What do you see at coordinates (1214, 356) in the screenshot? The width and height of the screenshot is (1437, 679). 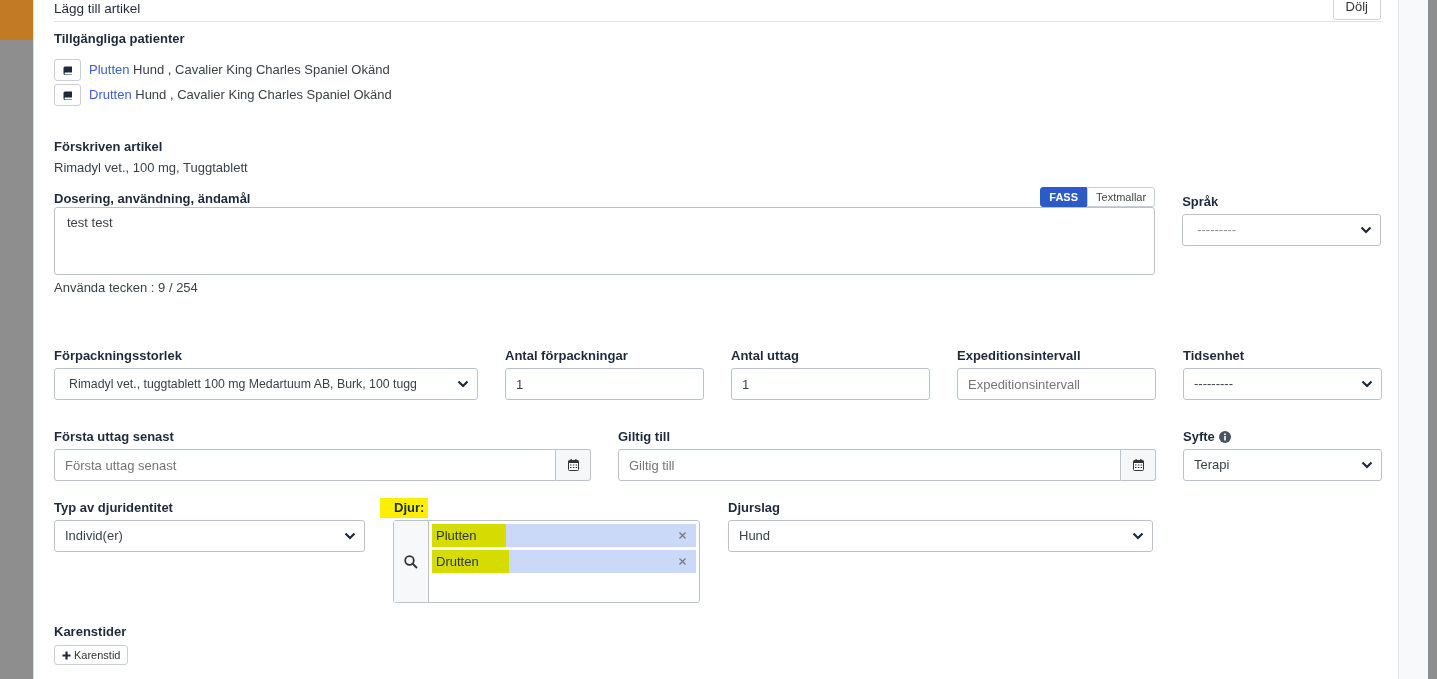 I see `field-label: Tidsenhet` at bounding box center [1214, 356].